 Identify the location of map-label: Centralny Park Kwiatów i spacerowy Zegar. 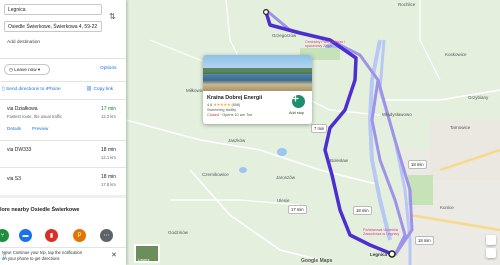
(325, 44).